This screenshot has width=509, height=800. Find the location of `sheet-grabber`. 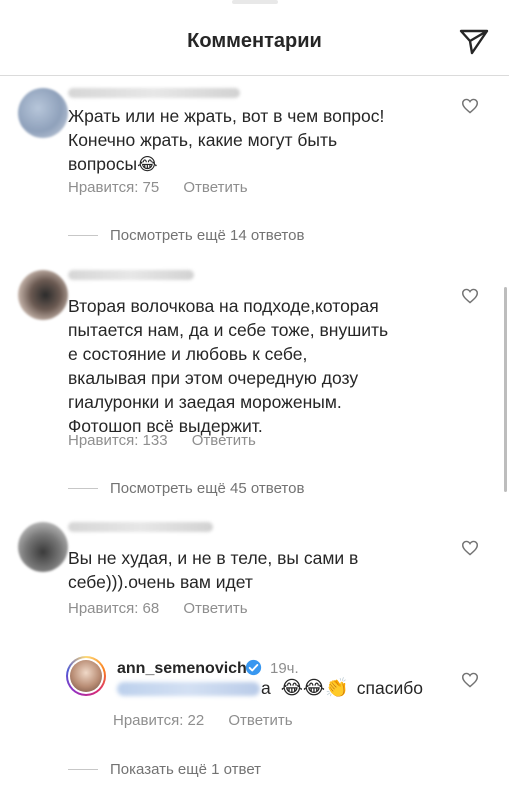

sheet-grabber is located at coordinates (255, 2).